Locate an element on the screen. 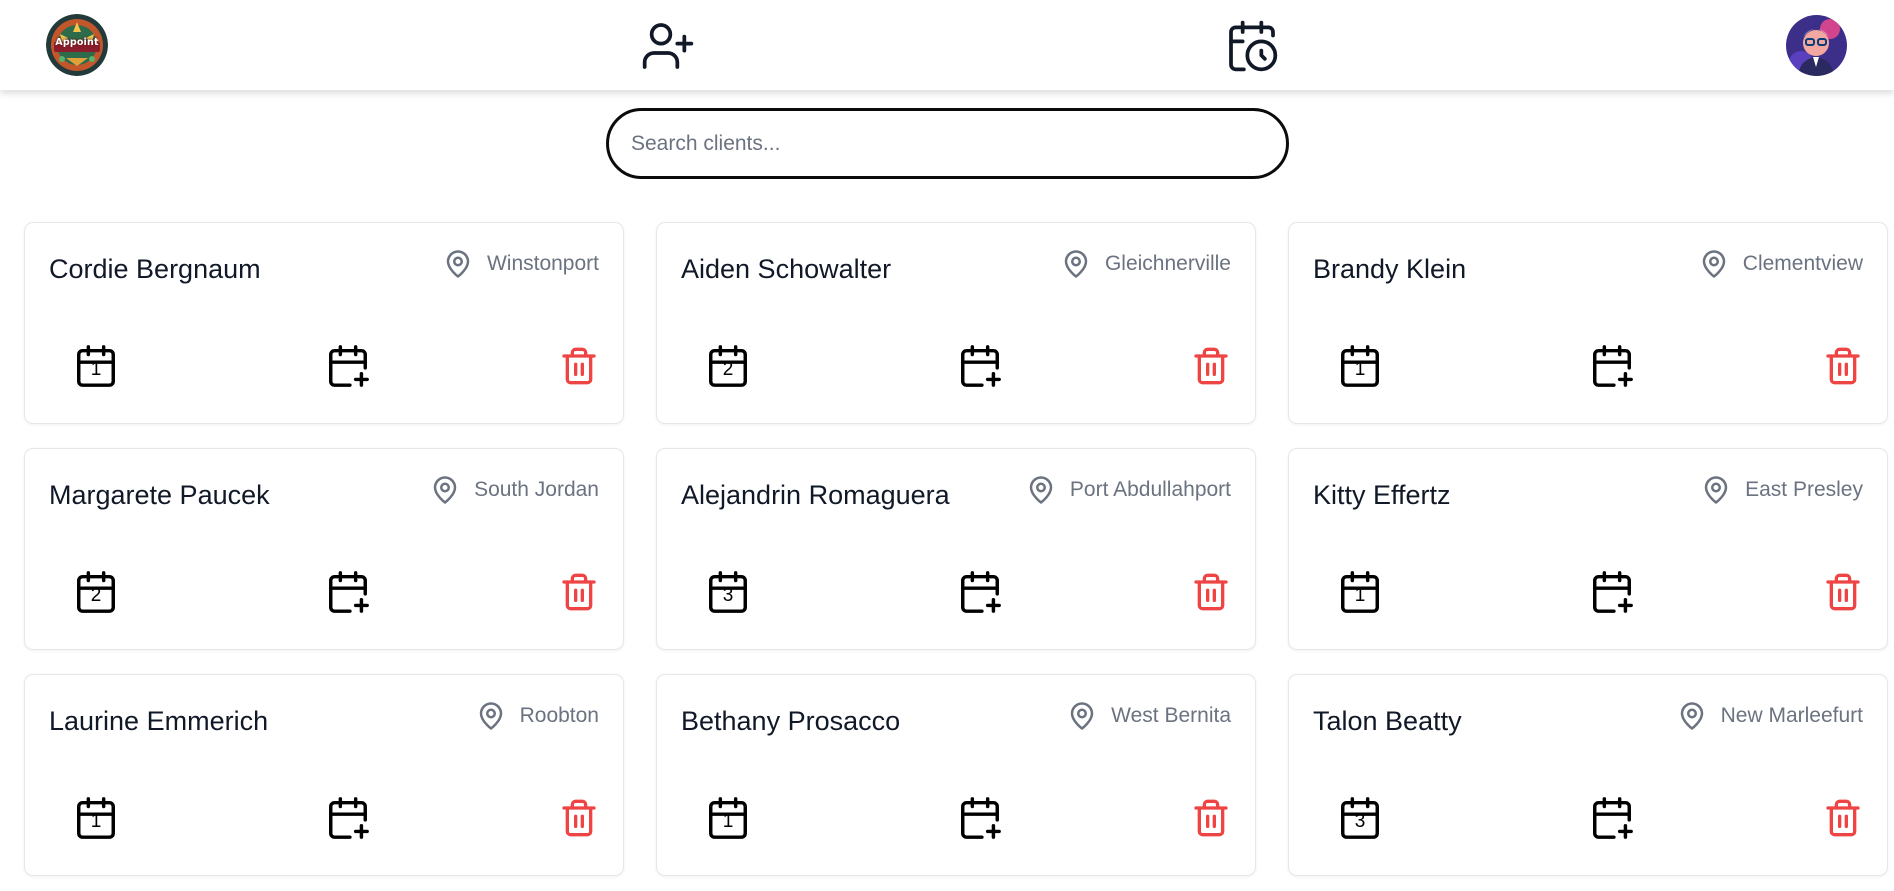  client-name: Cordie Bergnaum is located at coordinates (155, 269).